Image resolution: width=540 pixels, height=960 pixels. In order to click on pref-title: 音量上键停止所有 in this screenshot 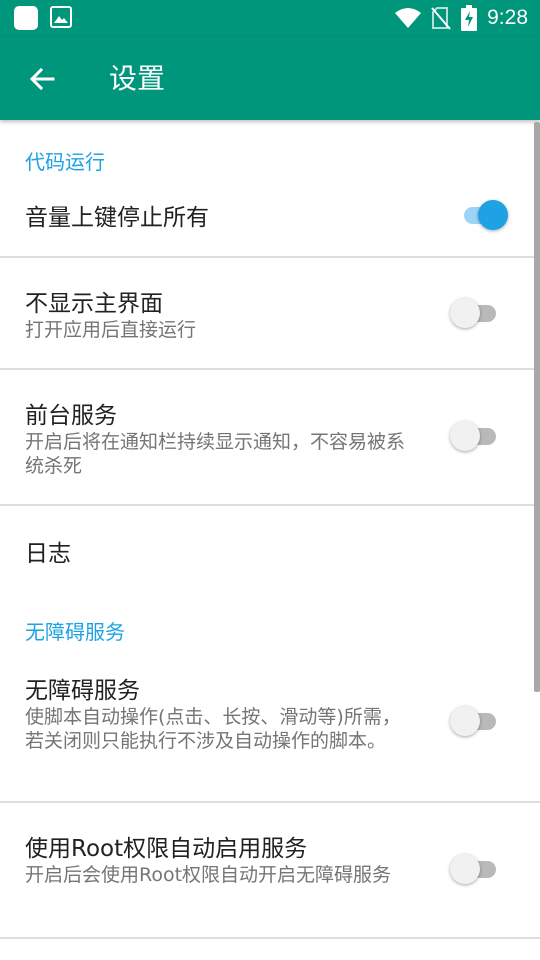, I will do `click(117, 218)`.